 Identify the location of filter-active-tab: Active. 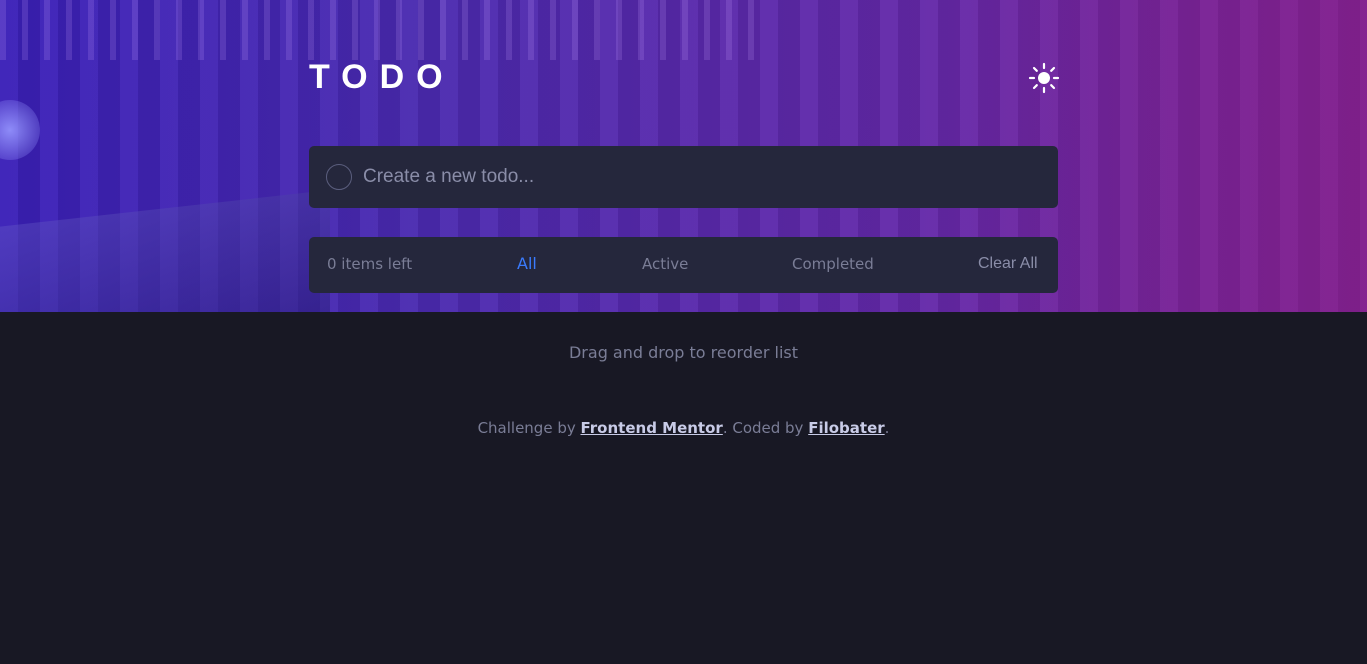
(665, 264).